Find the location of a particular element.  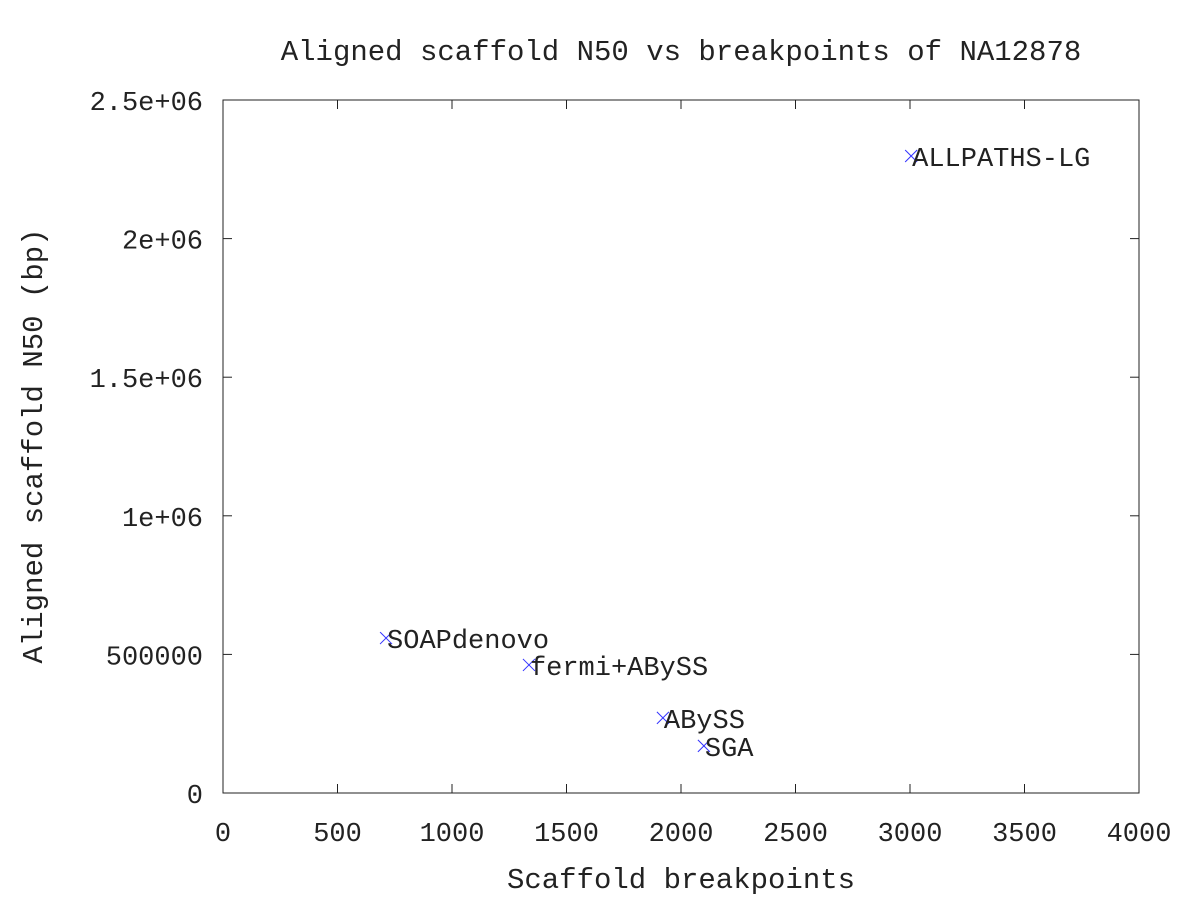

x-tick-label: 500 is located at coordinates (337, 835).